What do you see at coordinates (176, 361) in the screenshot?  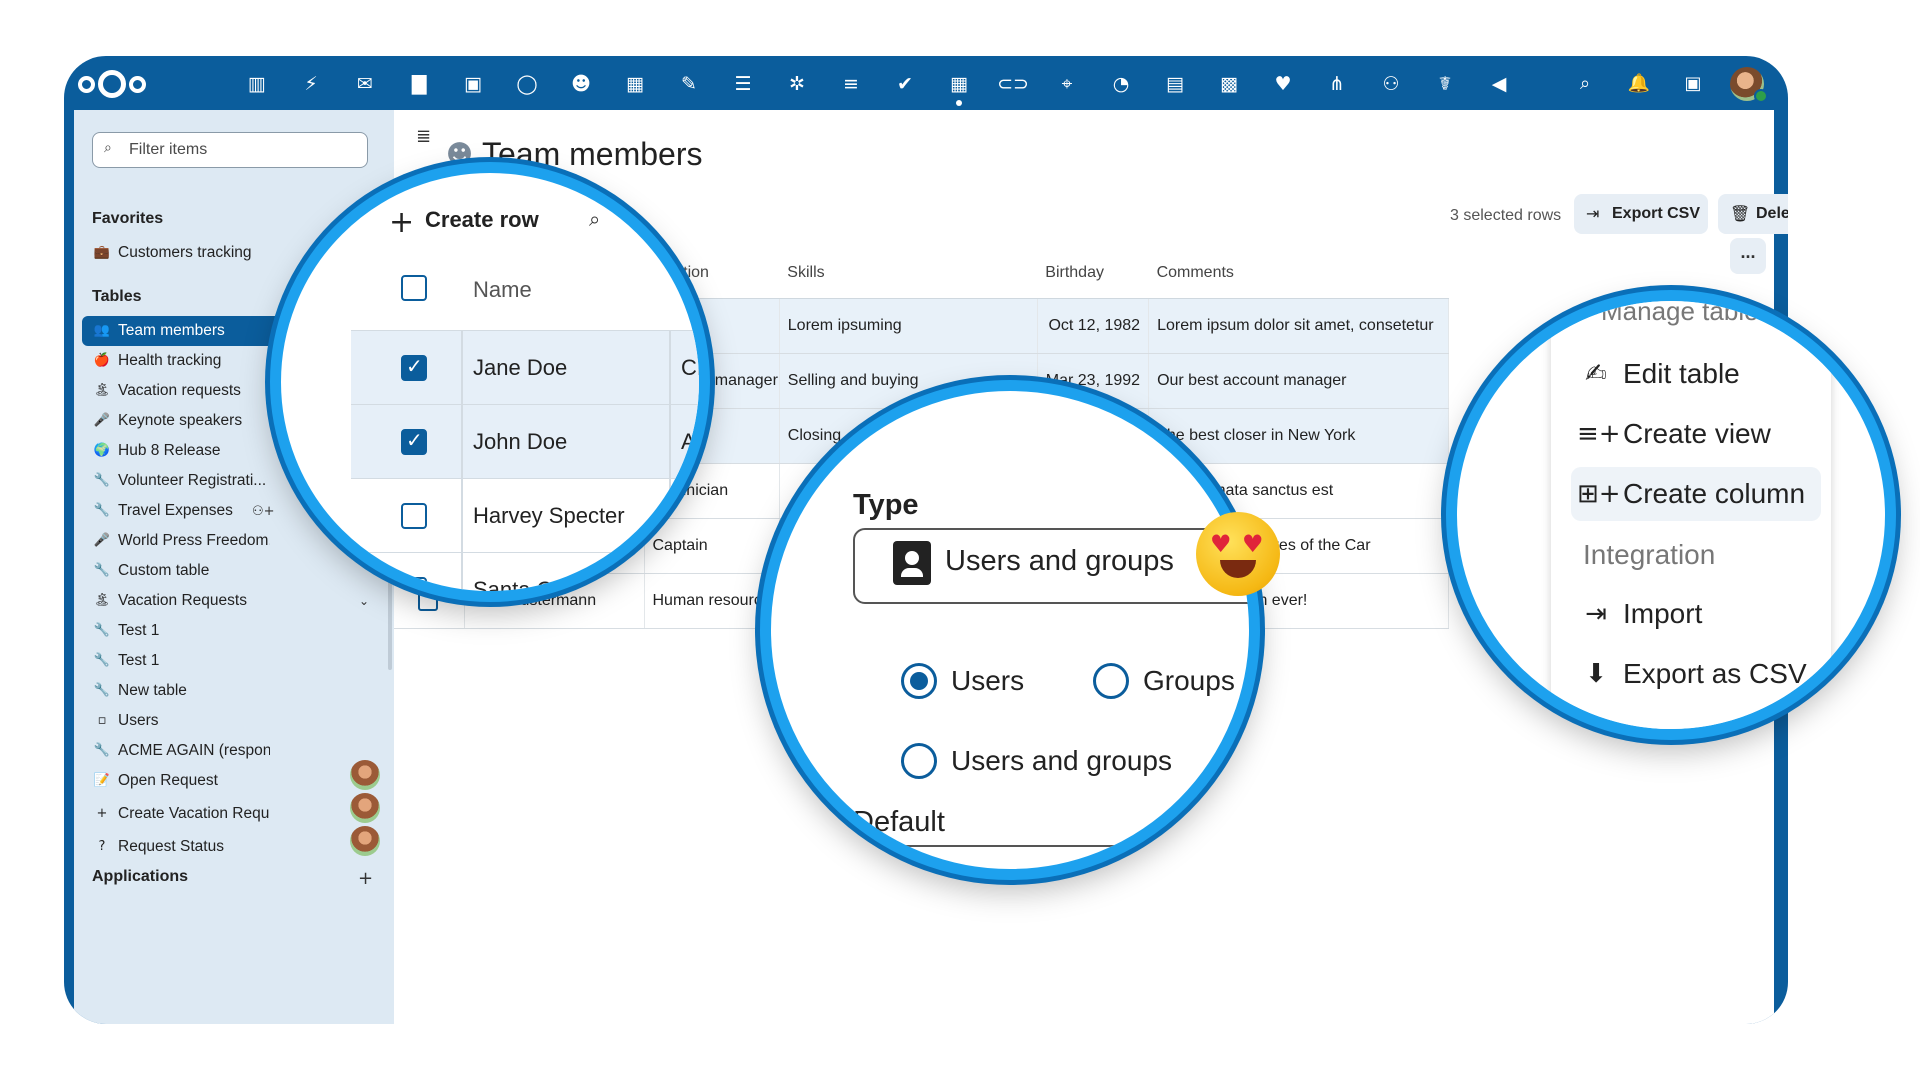 I see `sidebar-item-health-tracking: 🍎 Health tracking` at bounding box center [176, 361].